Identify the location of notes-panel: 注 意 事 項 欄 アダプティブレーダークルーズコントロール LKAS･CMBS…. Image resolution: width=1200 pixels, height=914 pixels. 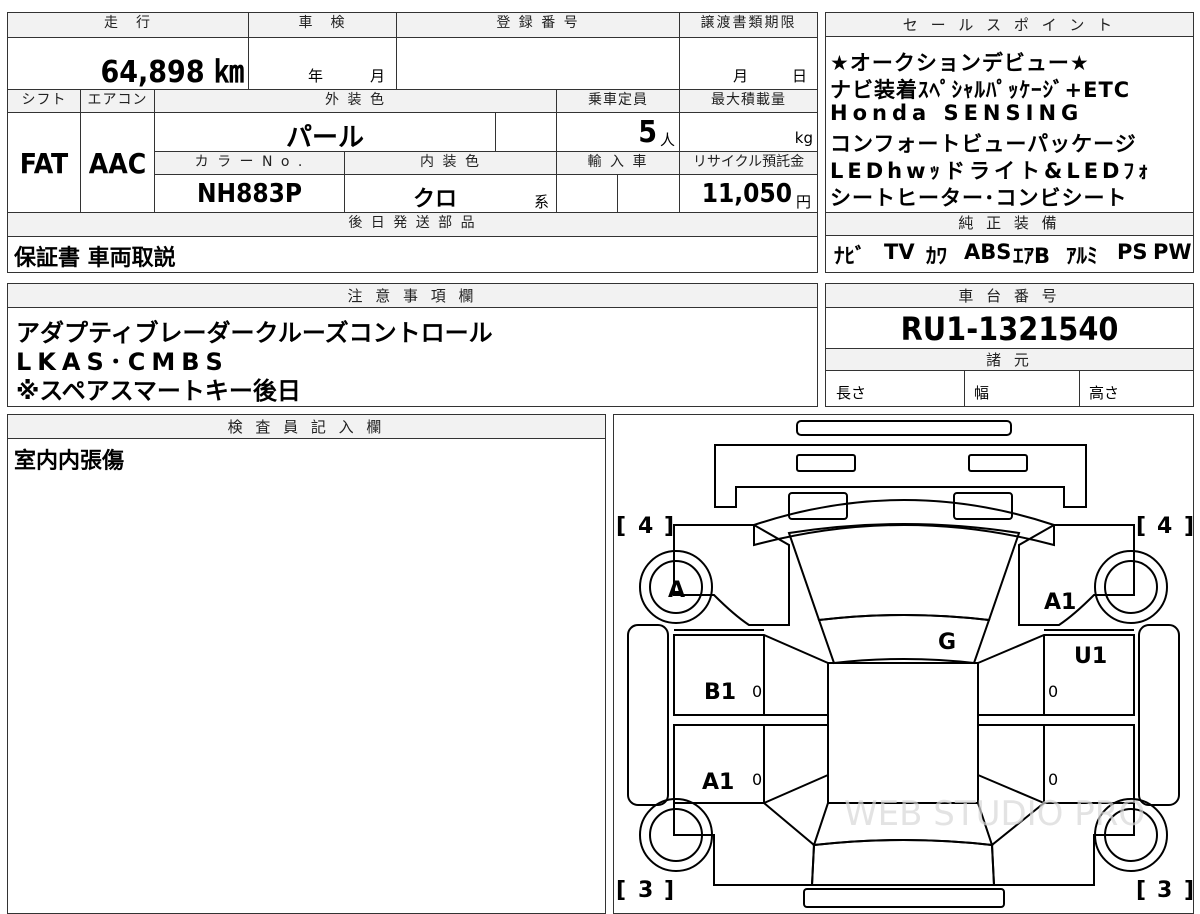
(412, 345).